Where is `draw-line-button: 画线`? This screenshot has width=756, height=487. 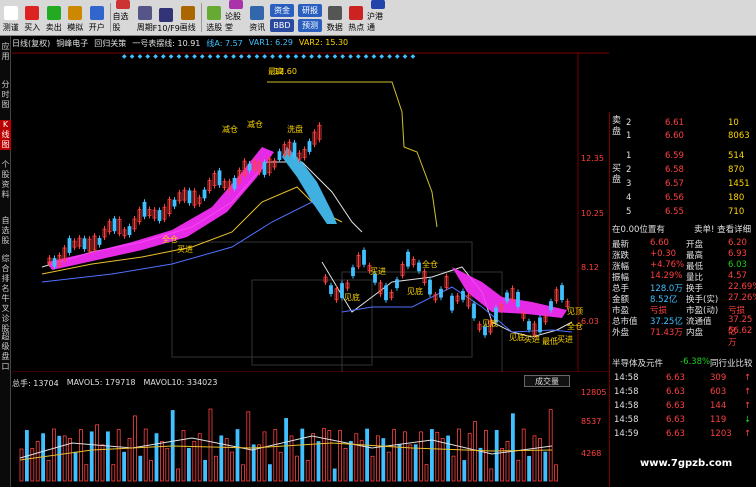
draw-line-button: 画线 is located at coordinates (188, 17).